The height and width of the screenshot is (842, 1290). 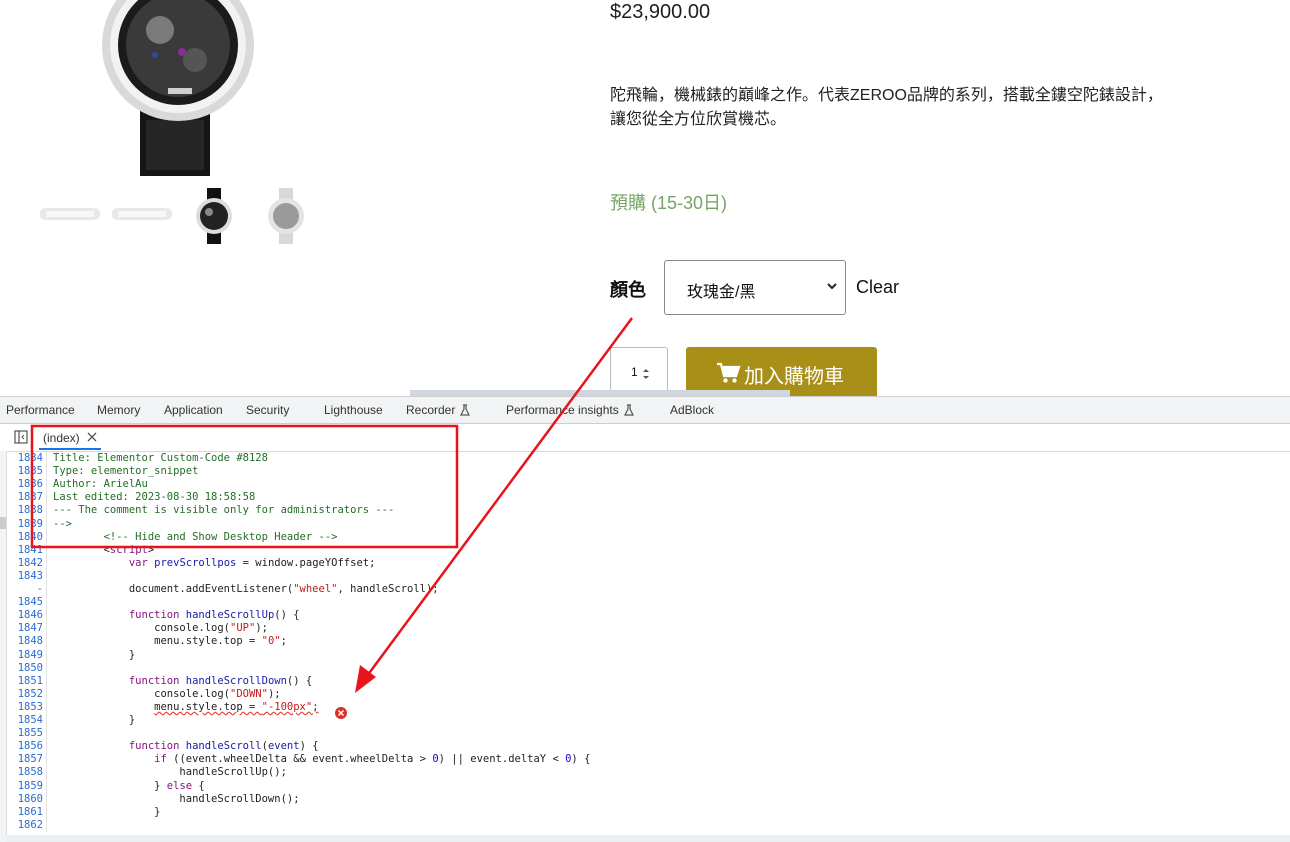 I want to click on file-tab-label: (index), so click(x=61, y=438).